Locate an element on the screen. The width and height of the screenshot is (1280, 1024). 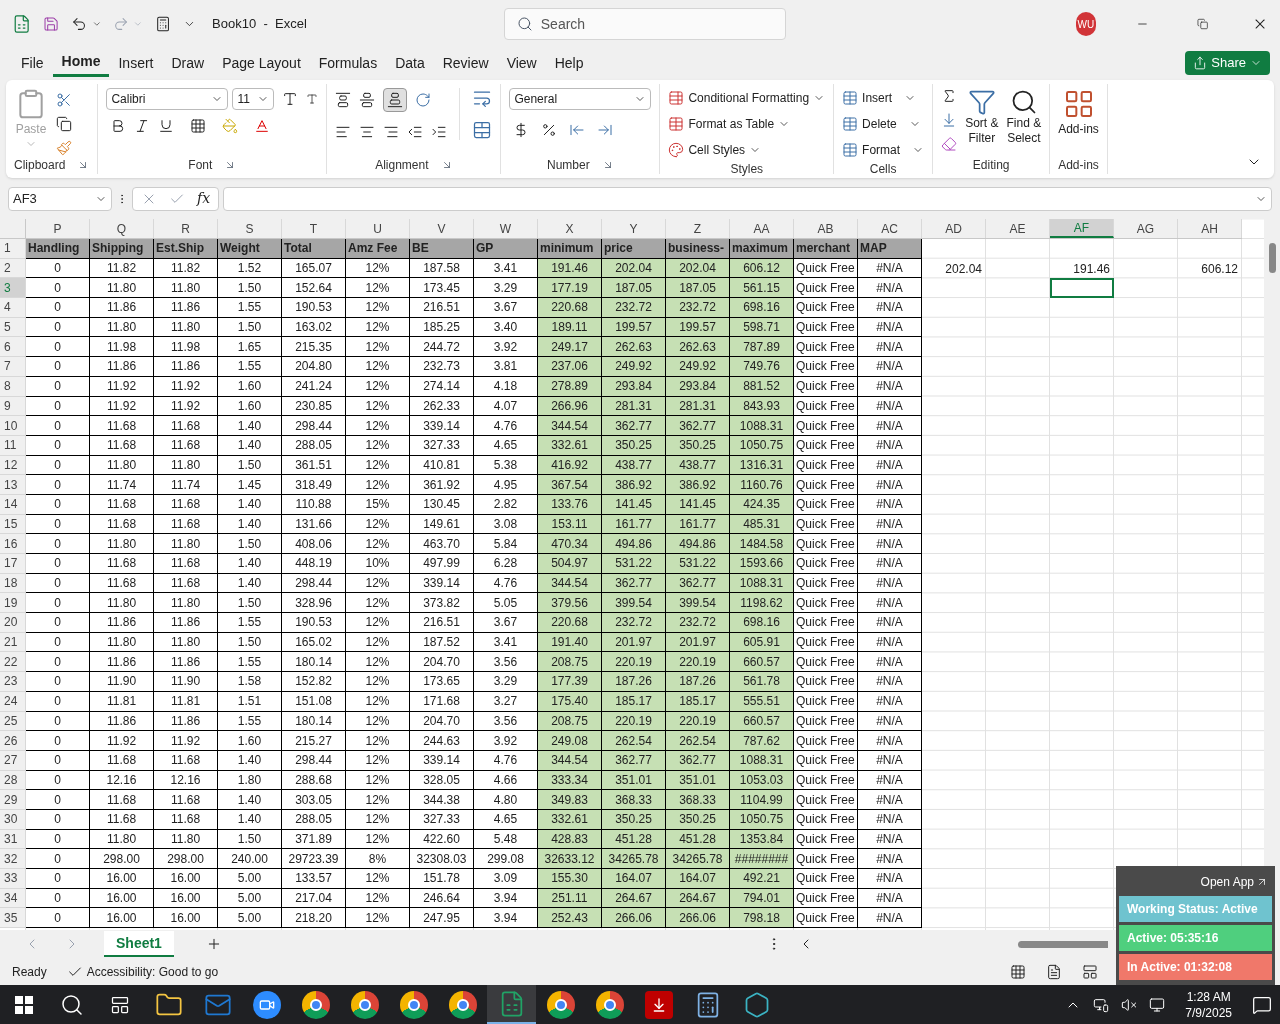
column-header: AD is located at coordinates (954, 228).